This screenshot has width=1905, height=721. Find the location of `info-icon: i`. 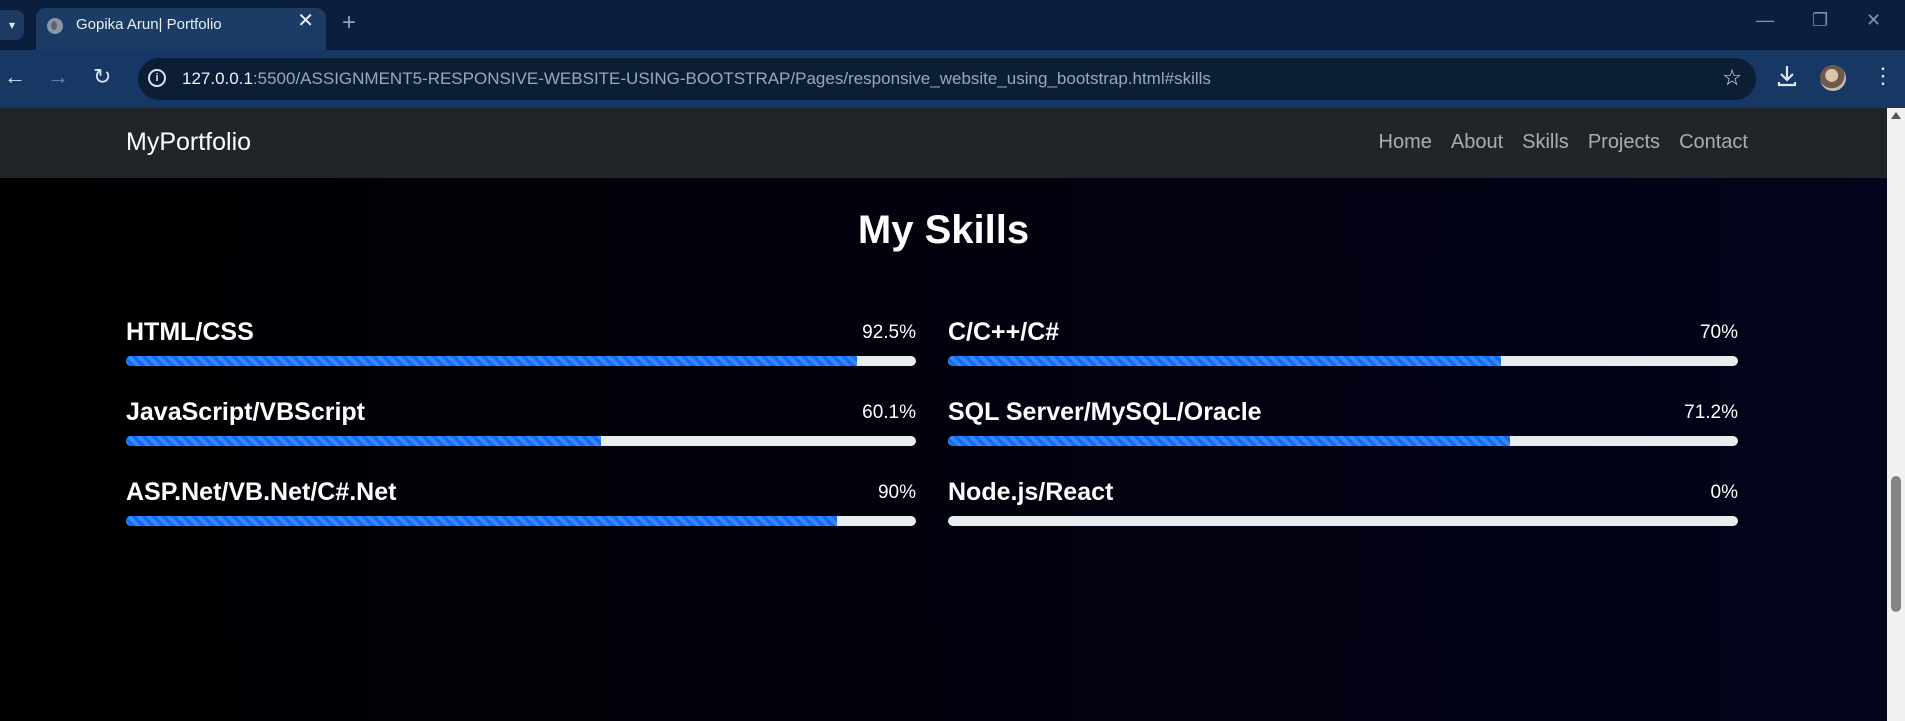

info-icon: i is located at coordinates (157, 78).